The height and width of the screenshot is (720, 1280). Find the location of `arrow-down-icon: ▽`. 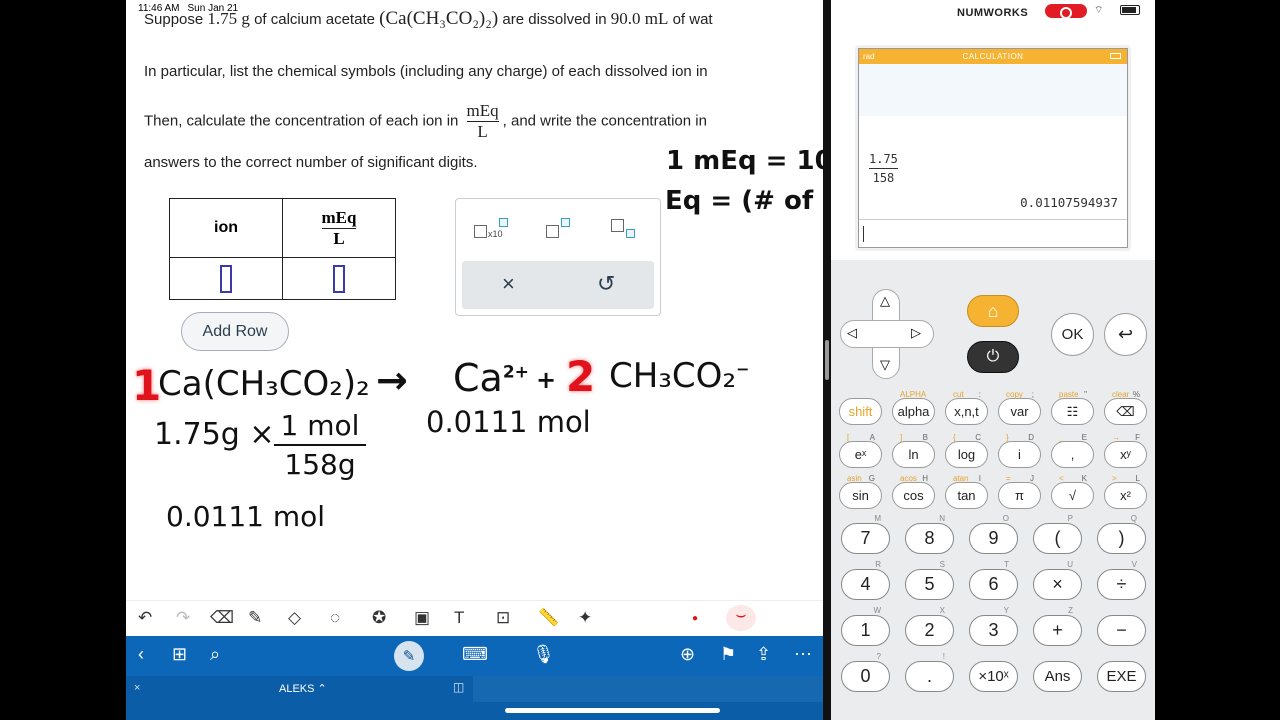

arrow-down-icon: ▽ is located at coordinates (885, 365).